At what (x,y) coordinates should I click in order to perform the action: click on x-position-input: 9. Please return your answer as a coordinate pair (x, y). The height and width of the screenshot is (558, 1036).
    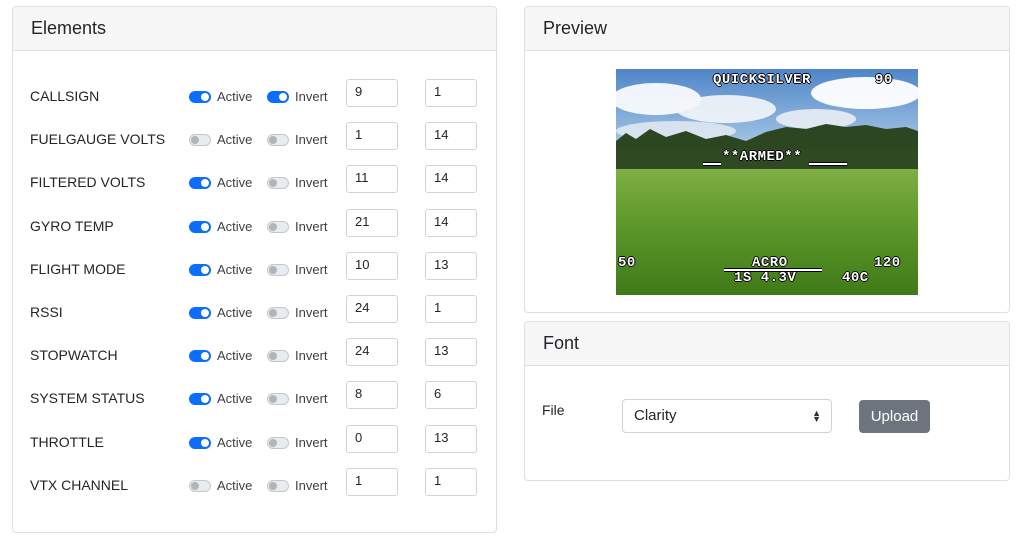
    Looking at the image, I should click on (372, 93).